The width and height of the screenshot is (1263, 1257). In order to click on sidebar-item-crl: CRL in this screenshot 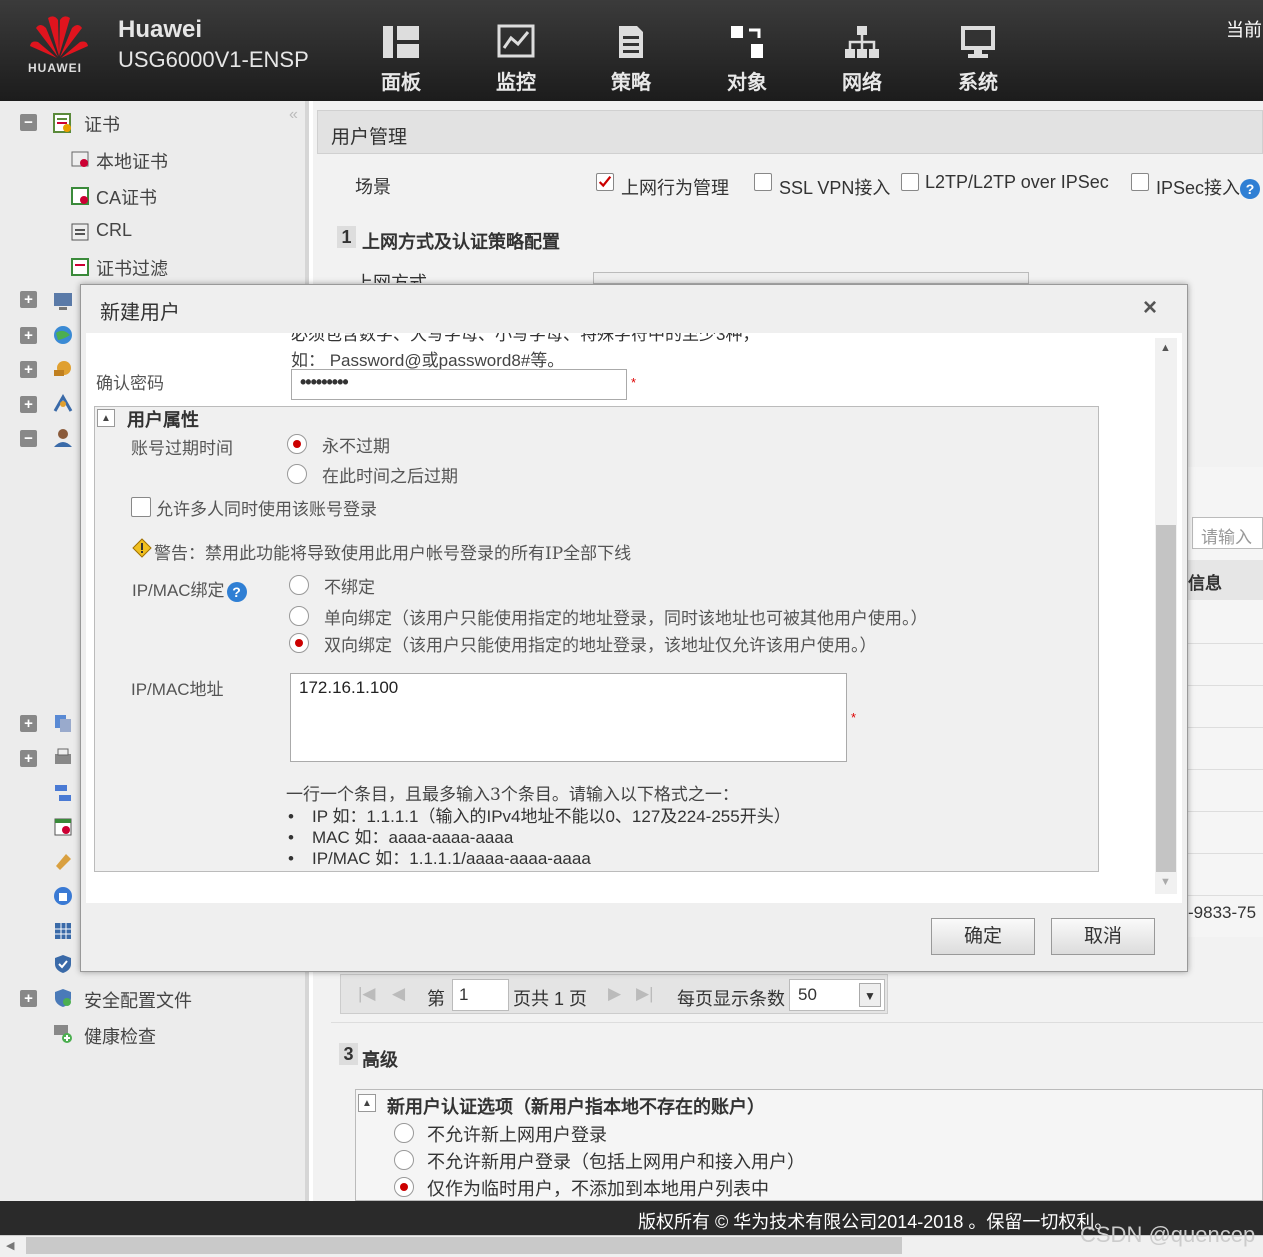, I will do `click(114, 230)`.